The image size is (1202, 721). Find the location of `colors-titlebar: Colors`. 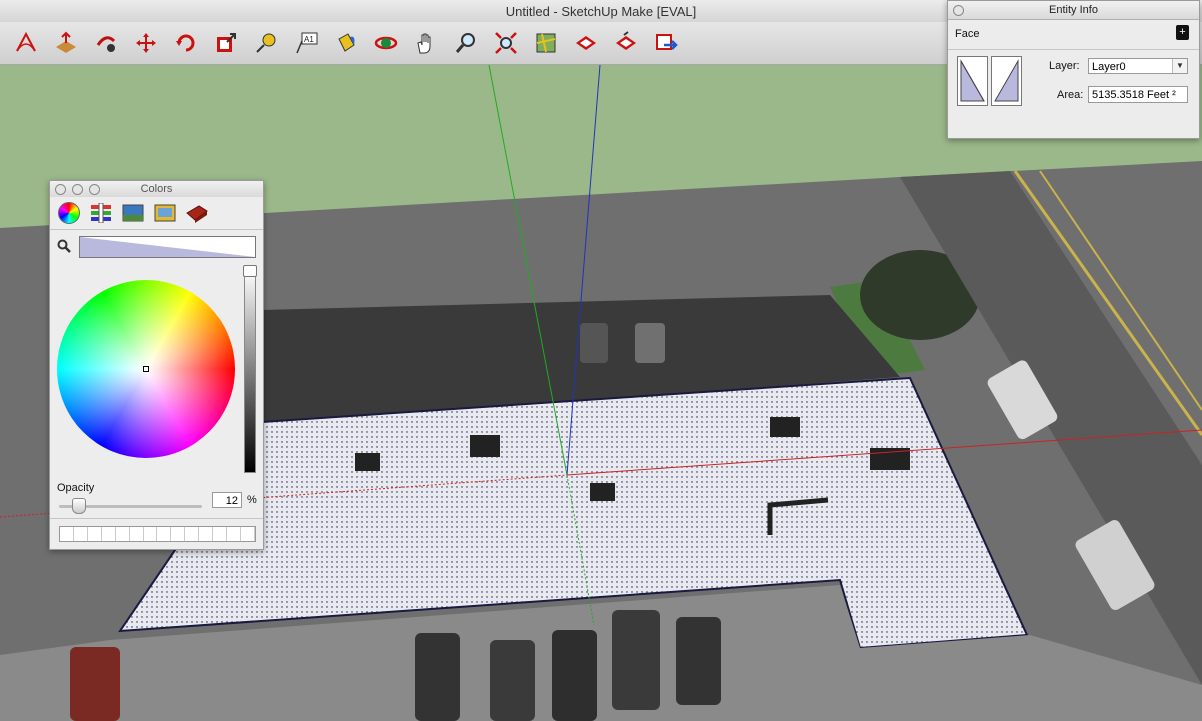

colors-titlebar: Colors is located at coordinates (156, 189).